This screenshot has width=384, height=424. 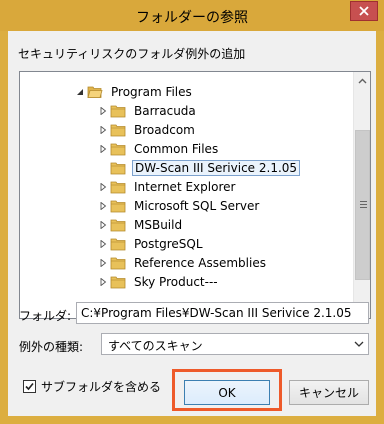 I want to click on include-subfolders-label: サブフォルダを含める, so click(x=101, y=387).